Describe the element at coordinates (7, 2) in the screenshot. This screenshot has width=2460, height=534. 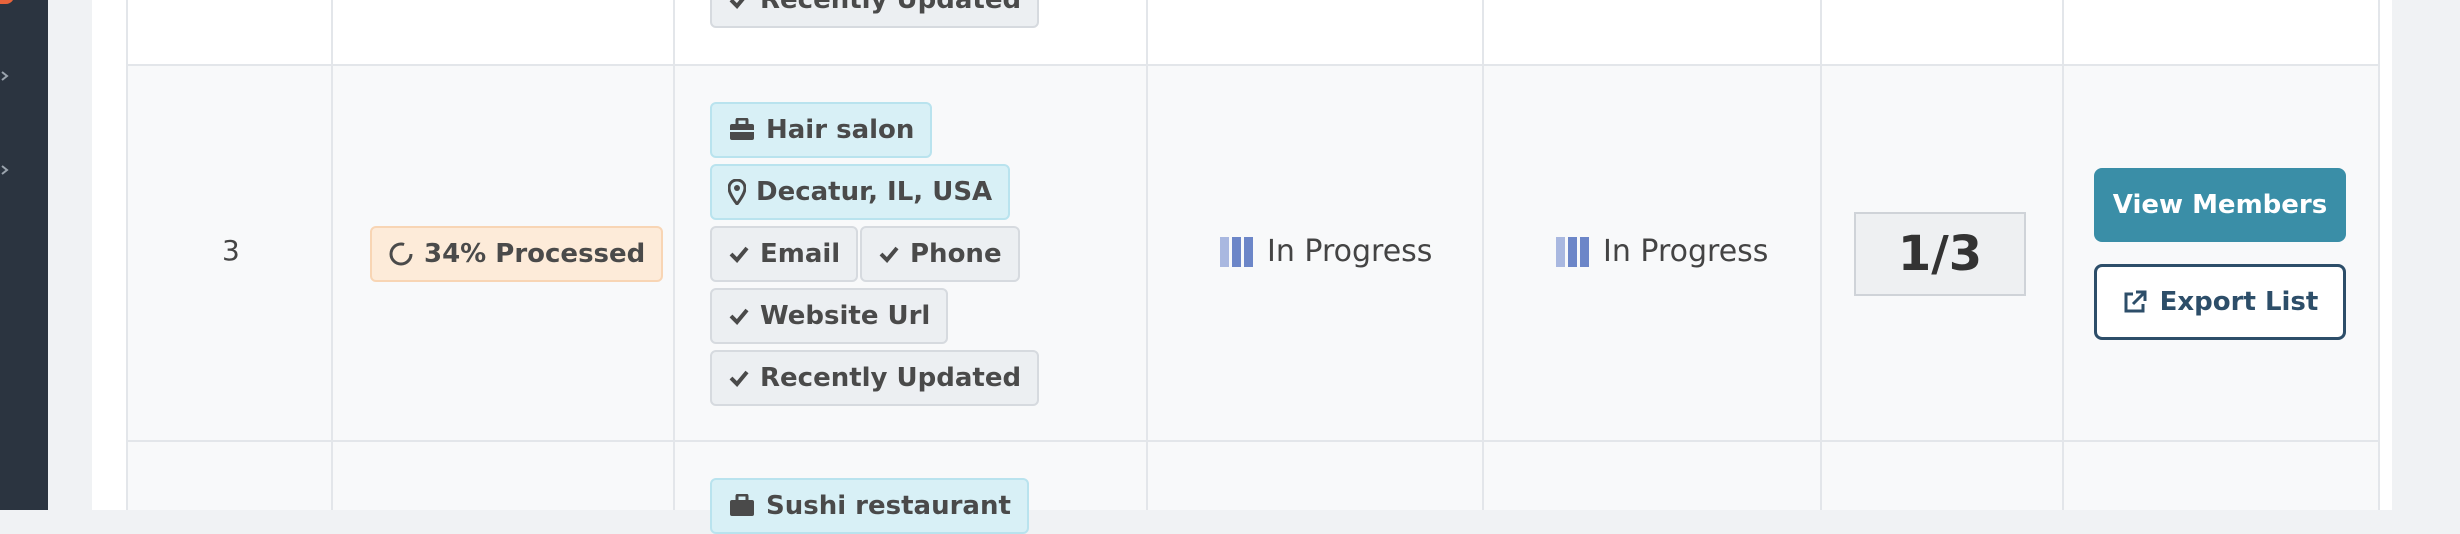
I see `notification-dot` at that location.